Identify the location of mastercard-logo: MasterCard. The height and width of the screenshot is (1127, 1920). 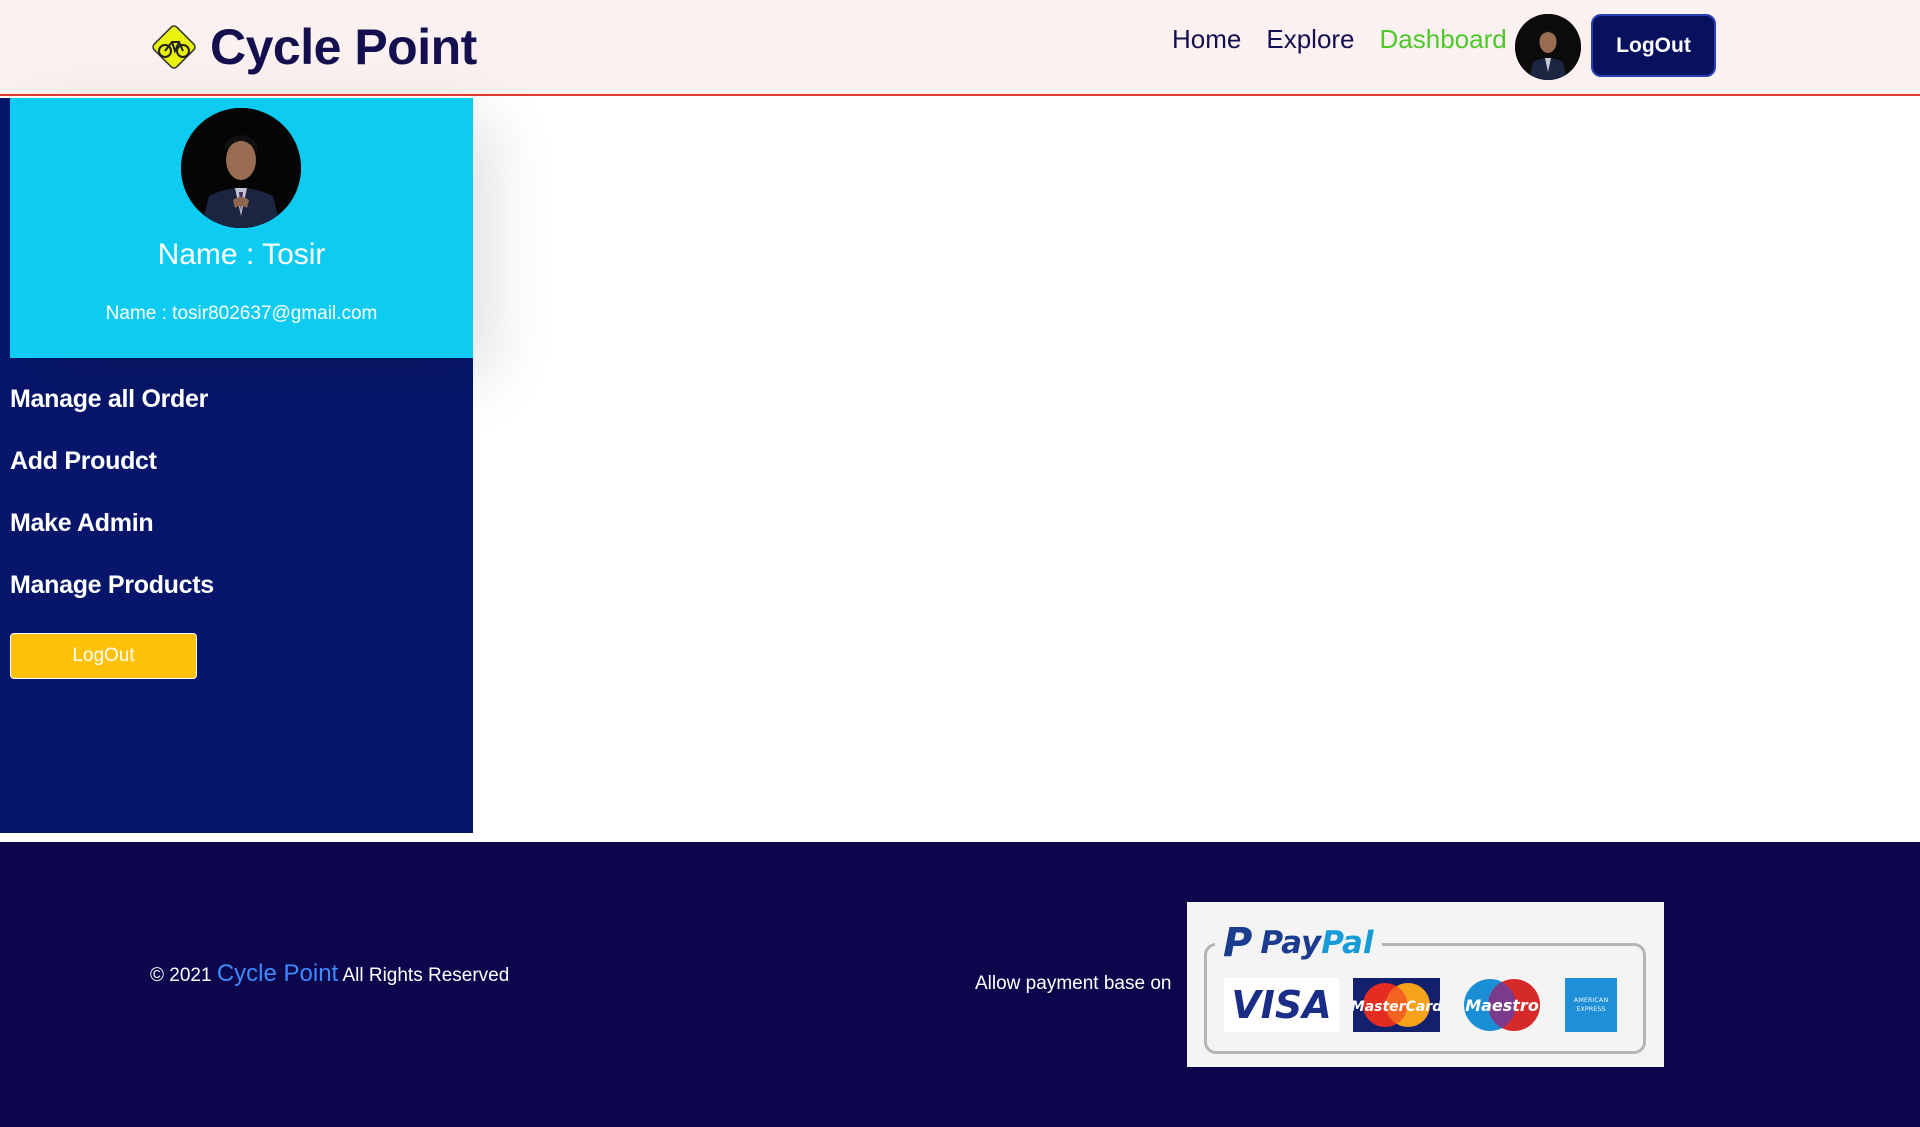
(1397, 1005).